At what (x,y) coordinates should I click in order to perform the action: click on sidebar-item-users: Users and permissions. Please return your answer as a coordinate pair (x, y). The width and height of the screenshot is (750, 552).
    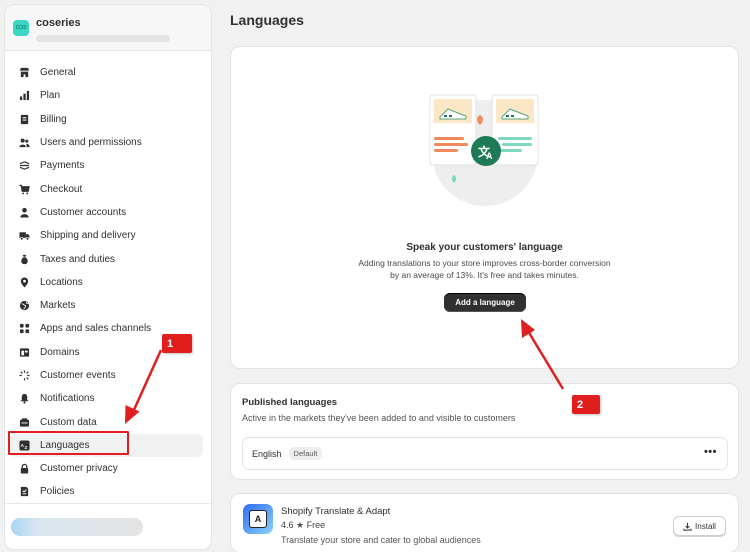
    Looking at the image, I should click on (108, 142).